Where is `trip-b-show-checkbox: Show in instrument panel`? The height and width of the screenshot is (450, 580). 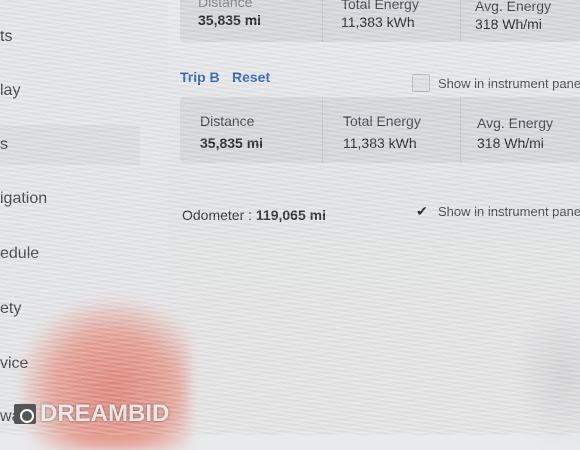
trip-b-show-checkbox: Show in instrument panel is located at coordinates (496, 83).